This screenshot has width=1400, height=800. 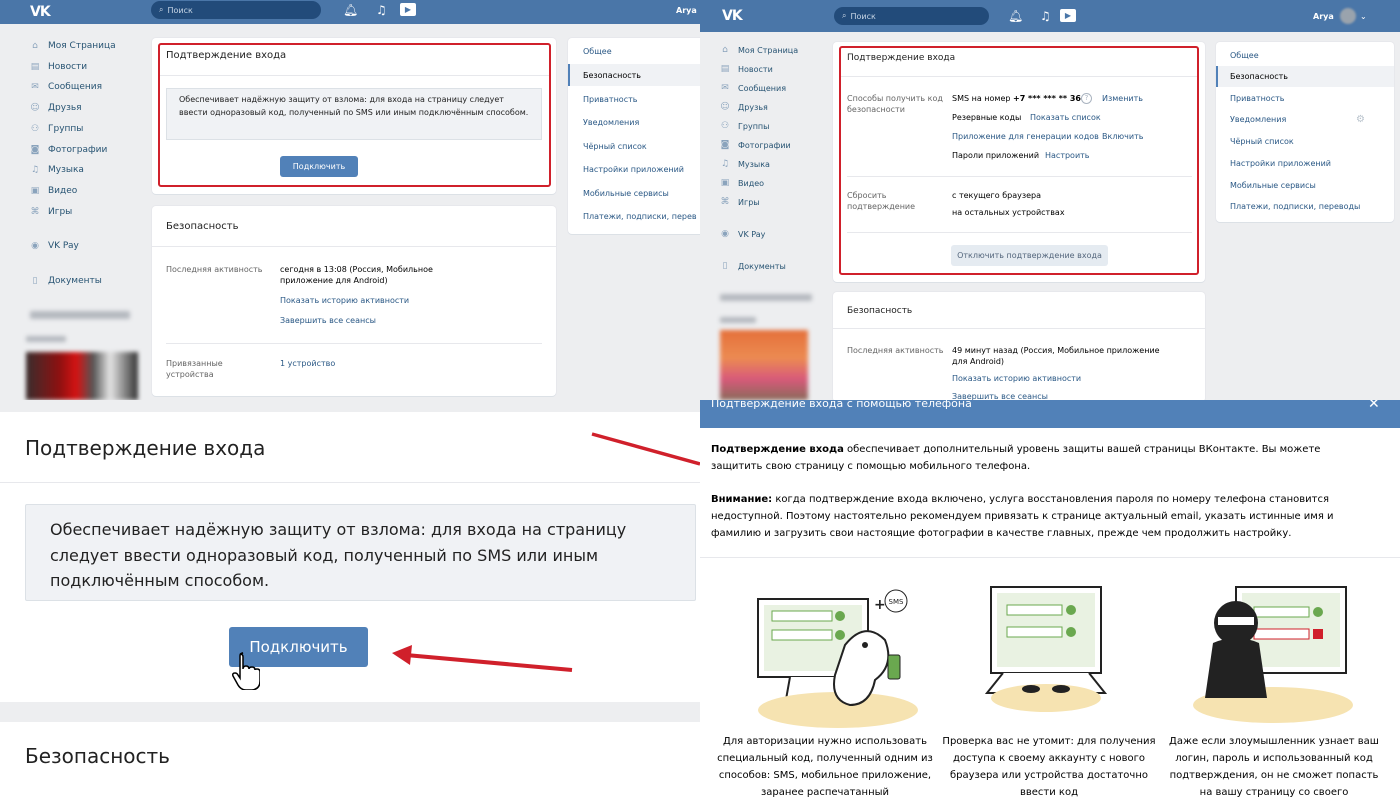 I want to click on linked-devices-label: Привязанные устройства, so click(x=194, y=369).